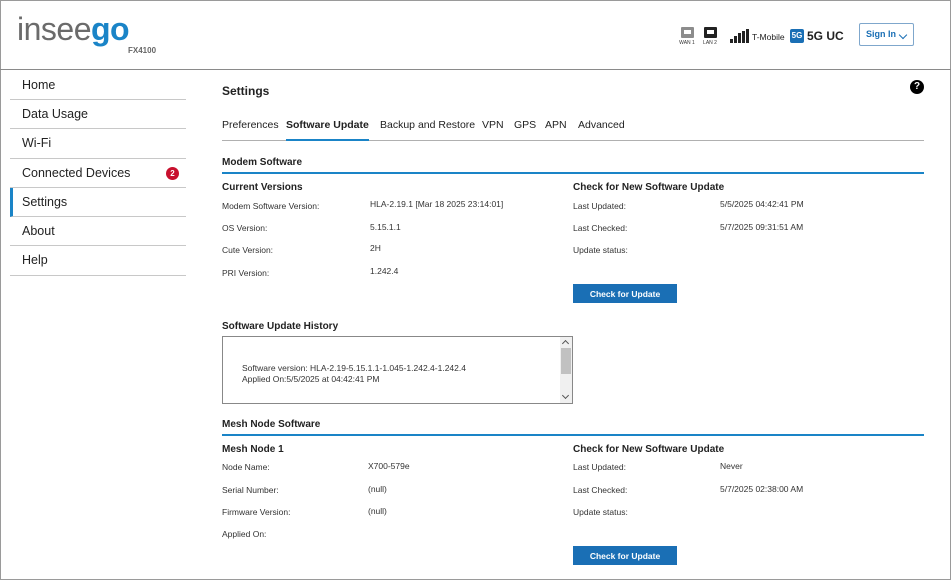 This screenshot has width=951, height=580. Describe the element at coordinates (248, 250) in the screenshot. I see `cute-version-label: Cute Version:` at that location.